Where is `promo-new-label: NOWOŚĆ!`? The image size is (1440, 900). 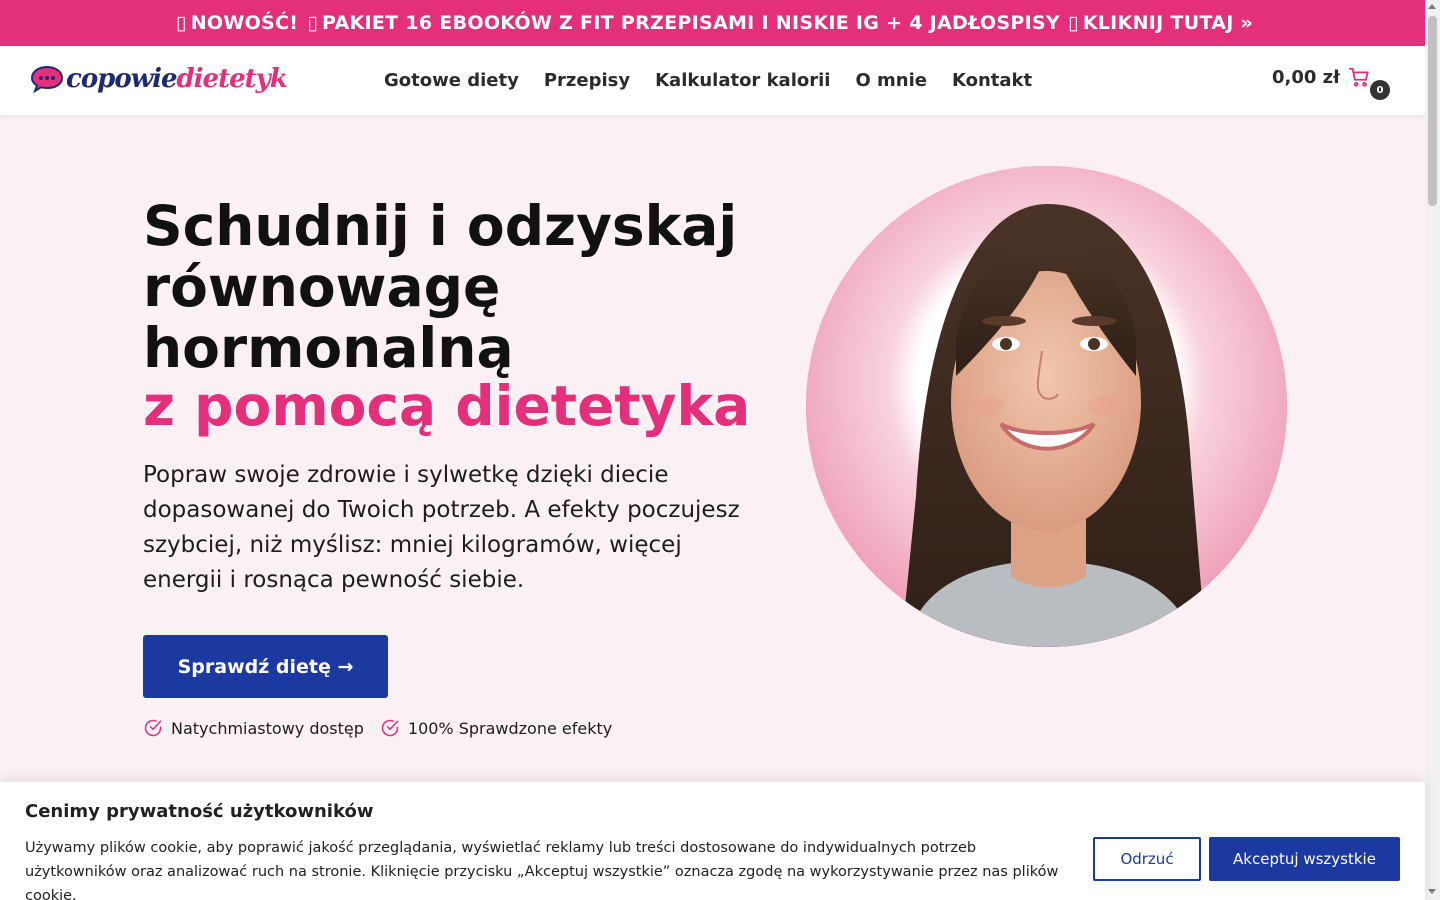
promo-new-label: NOWOŚĆ! is located at coordinates (244, 23).